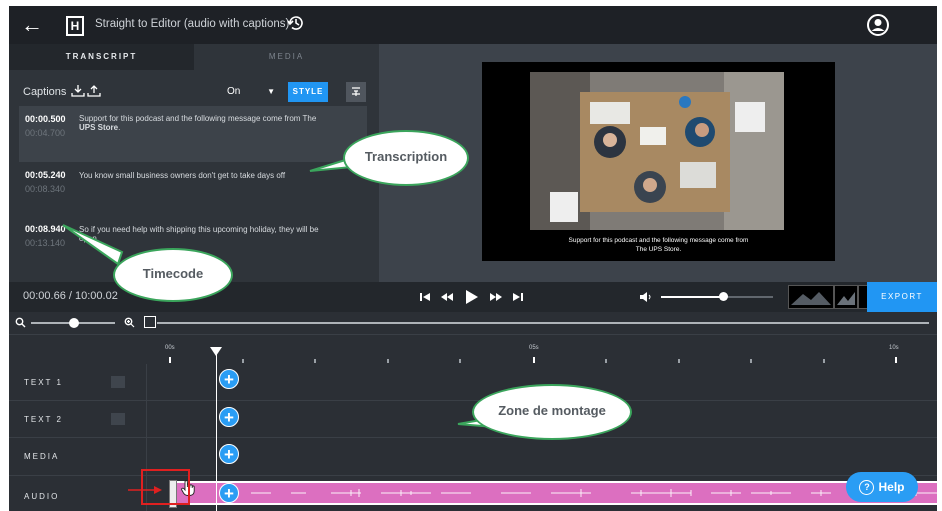  What do you see at coordinates (192, 24) in the screenshot?
I see `project-title: Straight to Editor (audio with captions)` at bounding box center [192, 24].